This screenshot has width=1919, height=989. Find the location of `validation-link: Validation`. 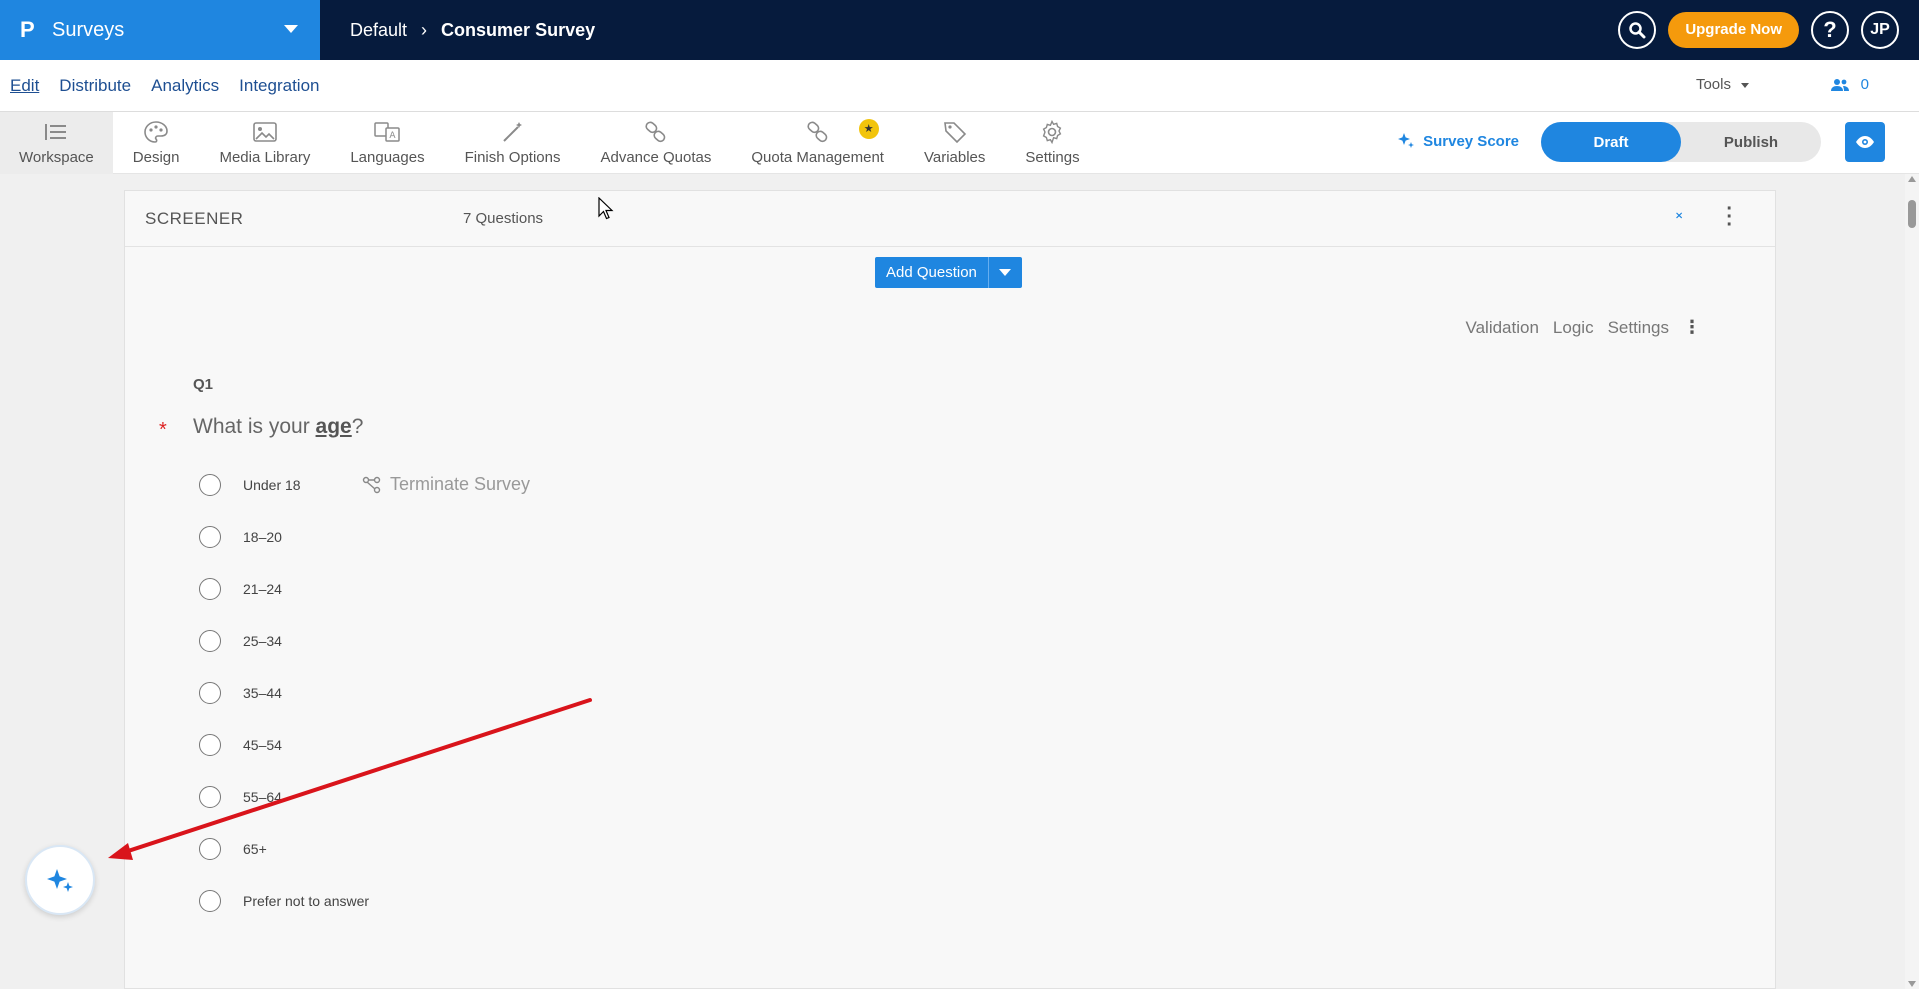

validation-link: Validation is located at coordinates (1502, 328).